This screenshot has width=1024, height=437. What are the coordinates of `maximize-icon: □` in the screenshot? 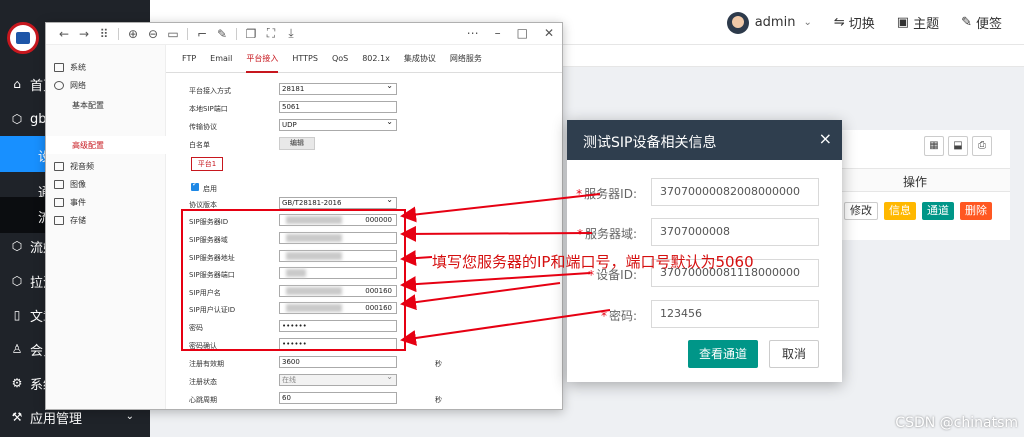 It's located at (522, 33).